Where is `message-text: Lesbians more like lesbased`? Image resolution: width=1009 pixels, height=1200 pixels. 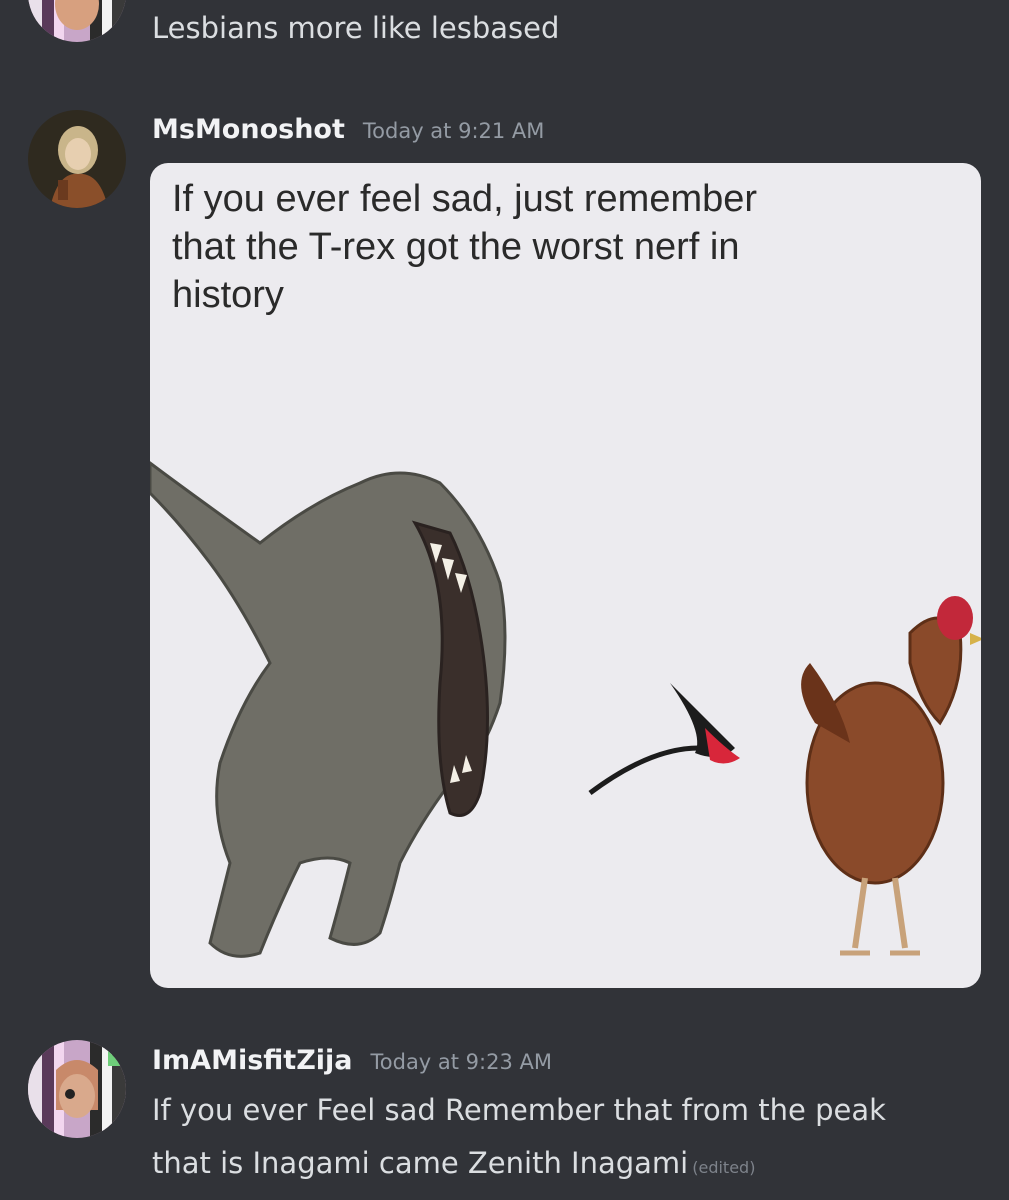
message-text: Lesbians more like lesbased is located at coordinates (356, 28).